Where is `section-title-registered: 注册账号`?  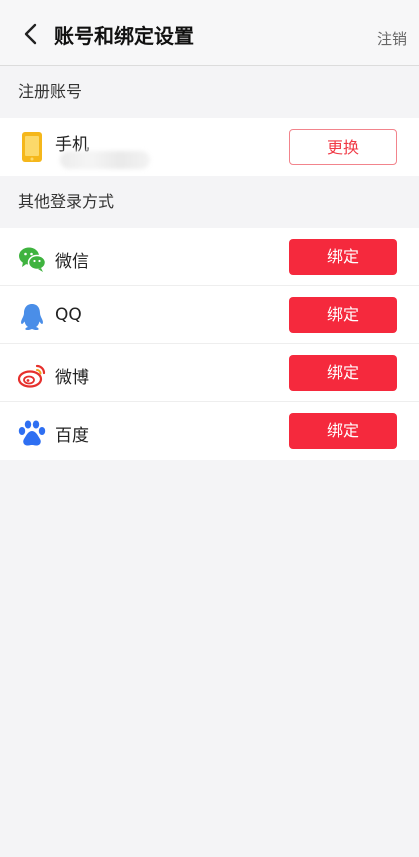
section-title-registered: 注册账号 is located at coordinates (50, 91).